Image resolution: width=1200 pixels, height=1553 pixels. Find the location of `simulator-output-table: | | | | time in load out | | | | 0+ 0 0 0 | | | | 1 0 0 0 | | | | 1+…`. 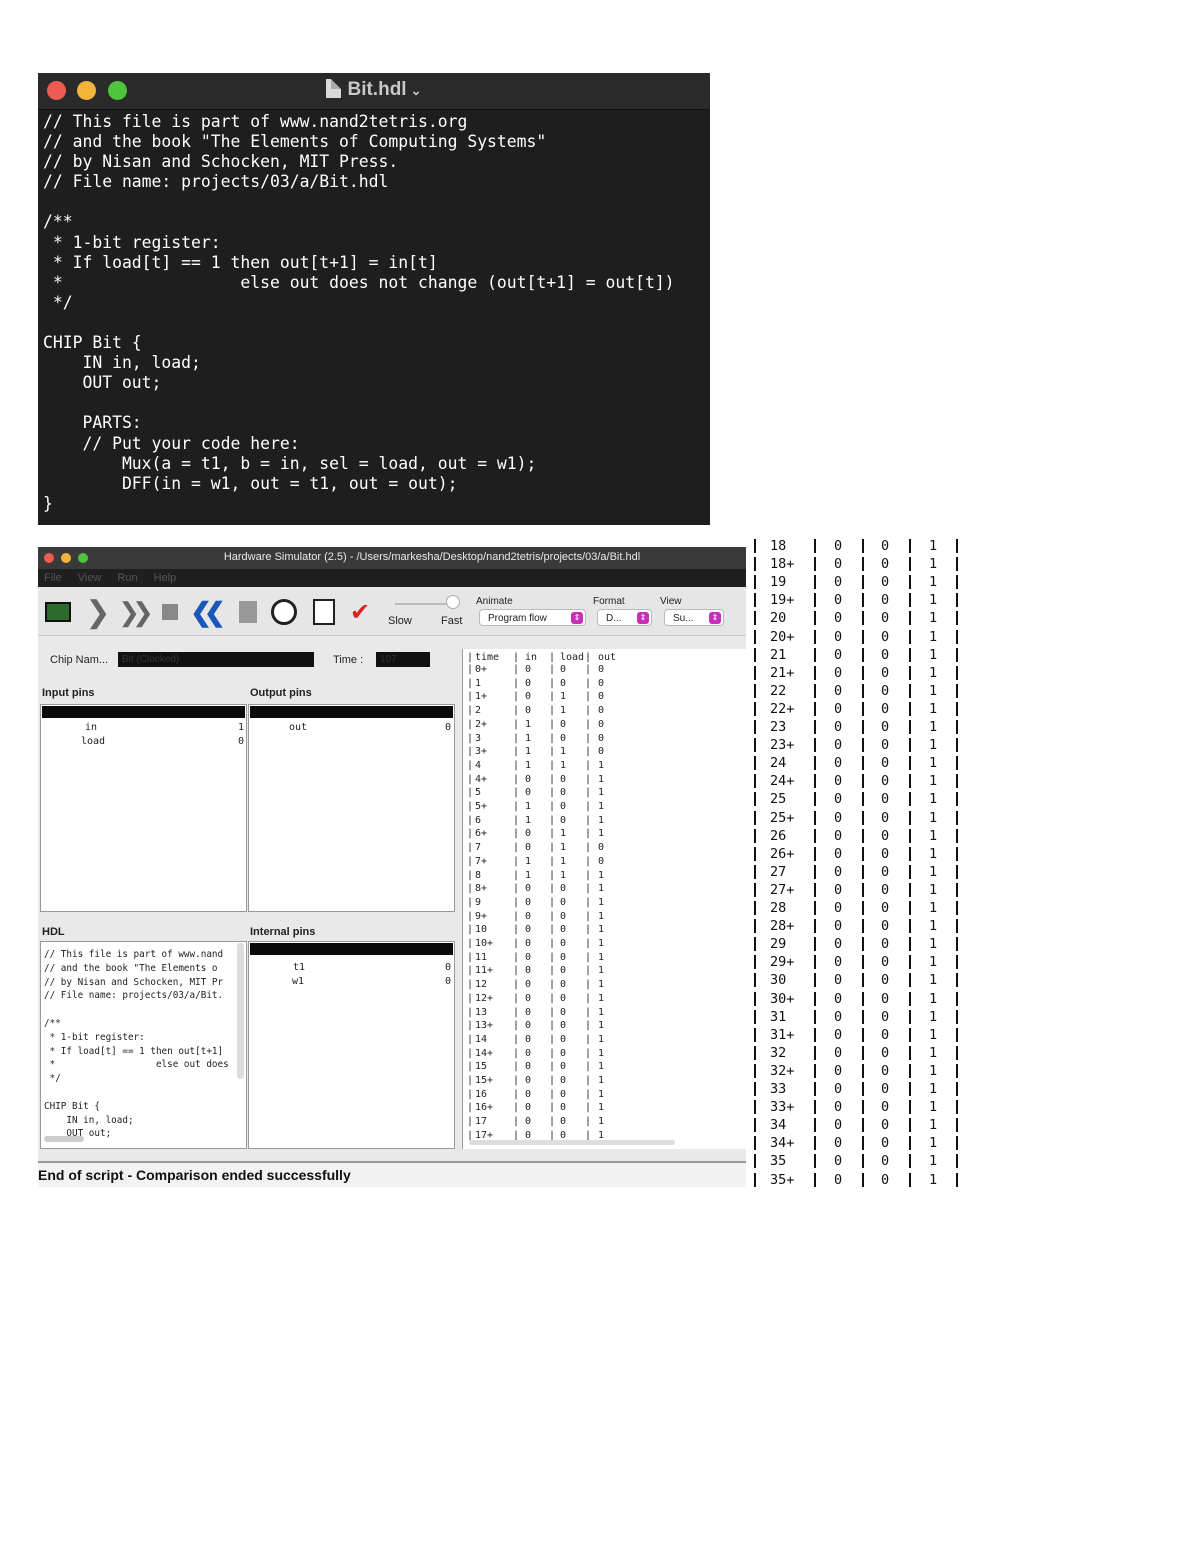

simulator-output-table: | | | | time in load out | | | | 0+ 0 0 0 | | | | 1 0 0 0 | | | | 1+… is located at coordinates (604, 899).